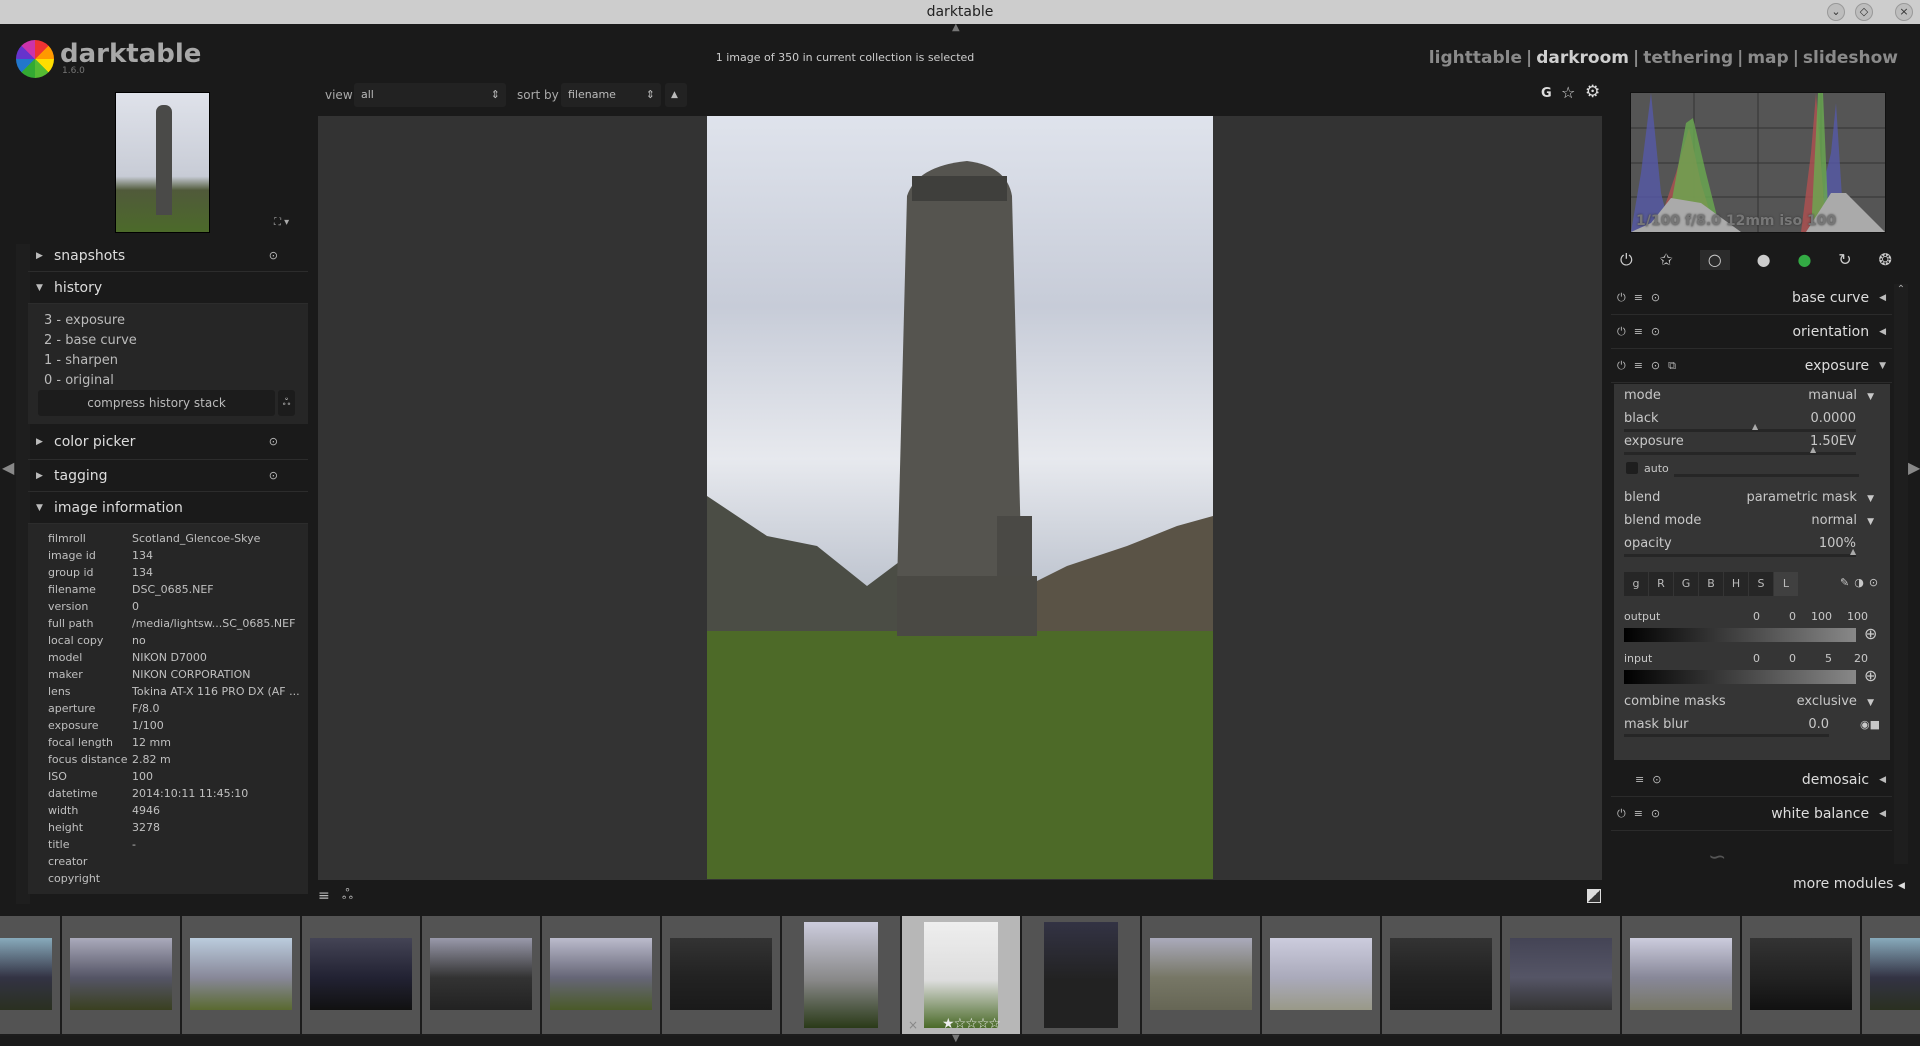 This screenshot has height=1046, width=1920. What do you see at coordinates (1870, 633) in the screenshot?
I see `pick-output-icon: ⊕` at bounding box center [1870, 633].